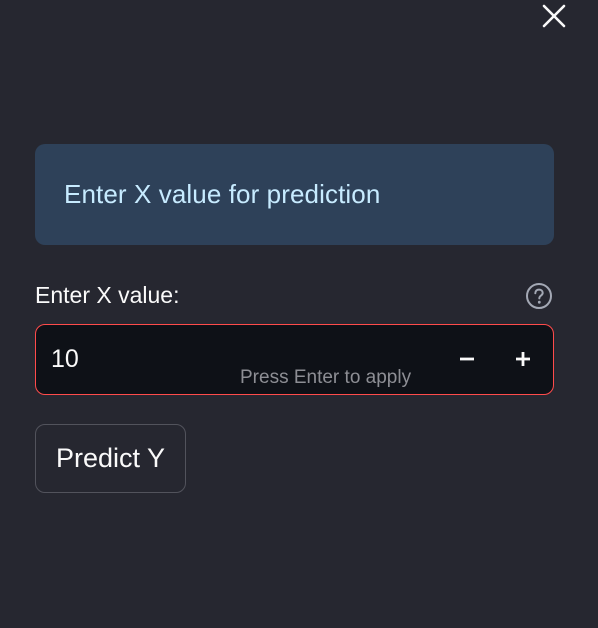 Image resolution: width=598 pixels, height=628 pixels. Describe the element at coordinates (294, 359) in the screenshot. I see `x-value-number-input: 10 Press Enter to apply` at that location.